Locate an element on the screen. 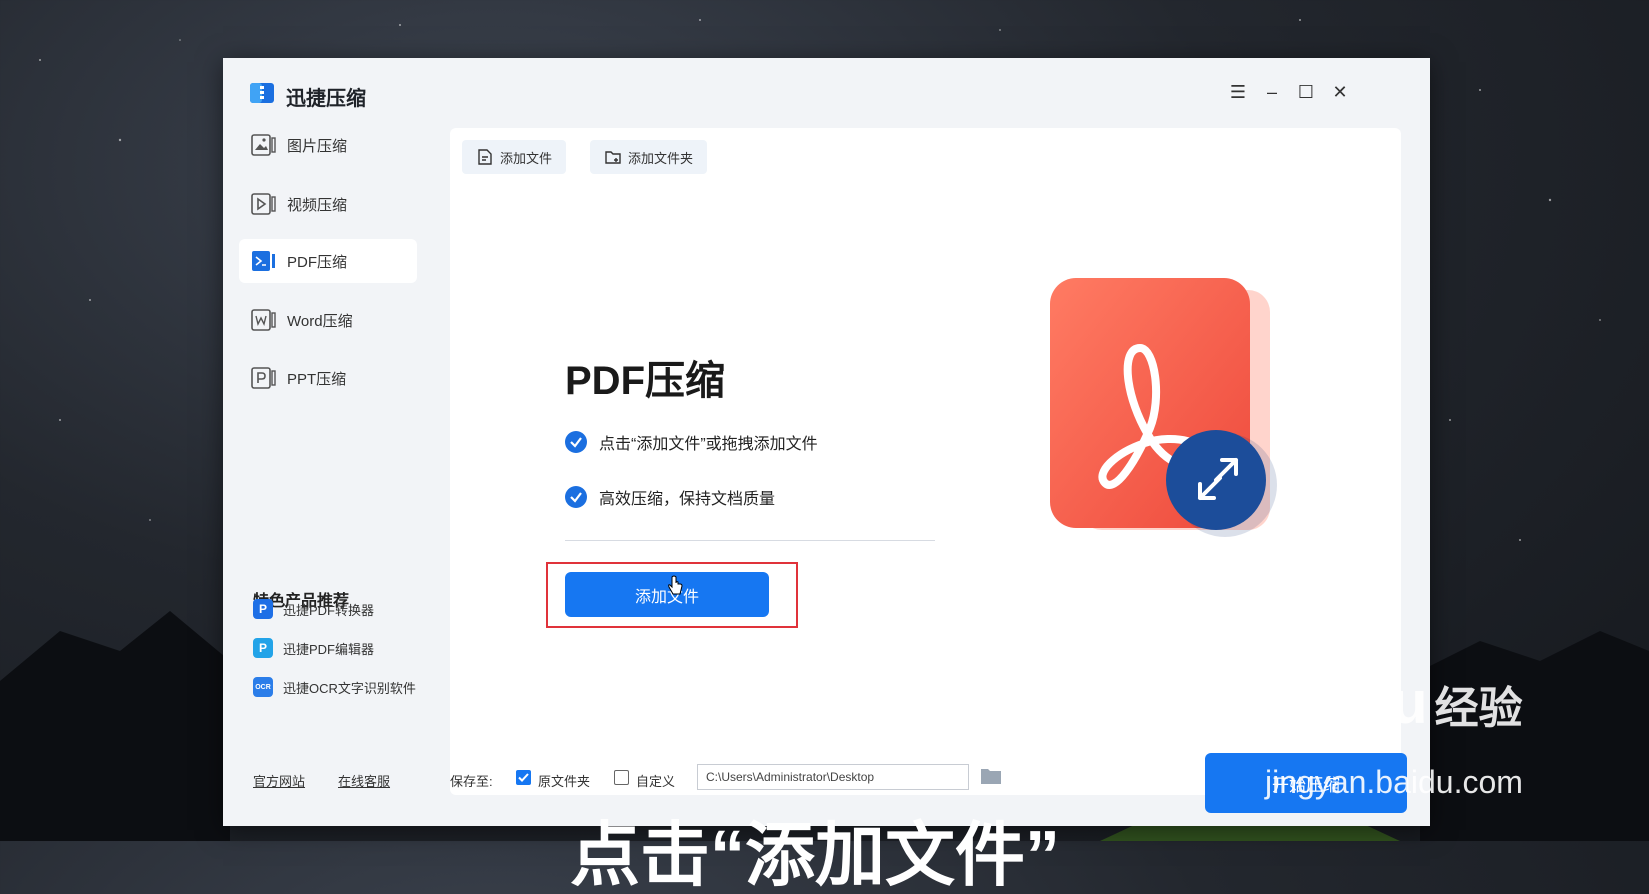 This screenshot has width=1649, height=894. menu-icon: ☰ is located at coordinates (1238, 92).